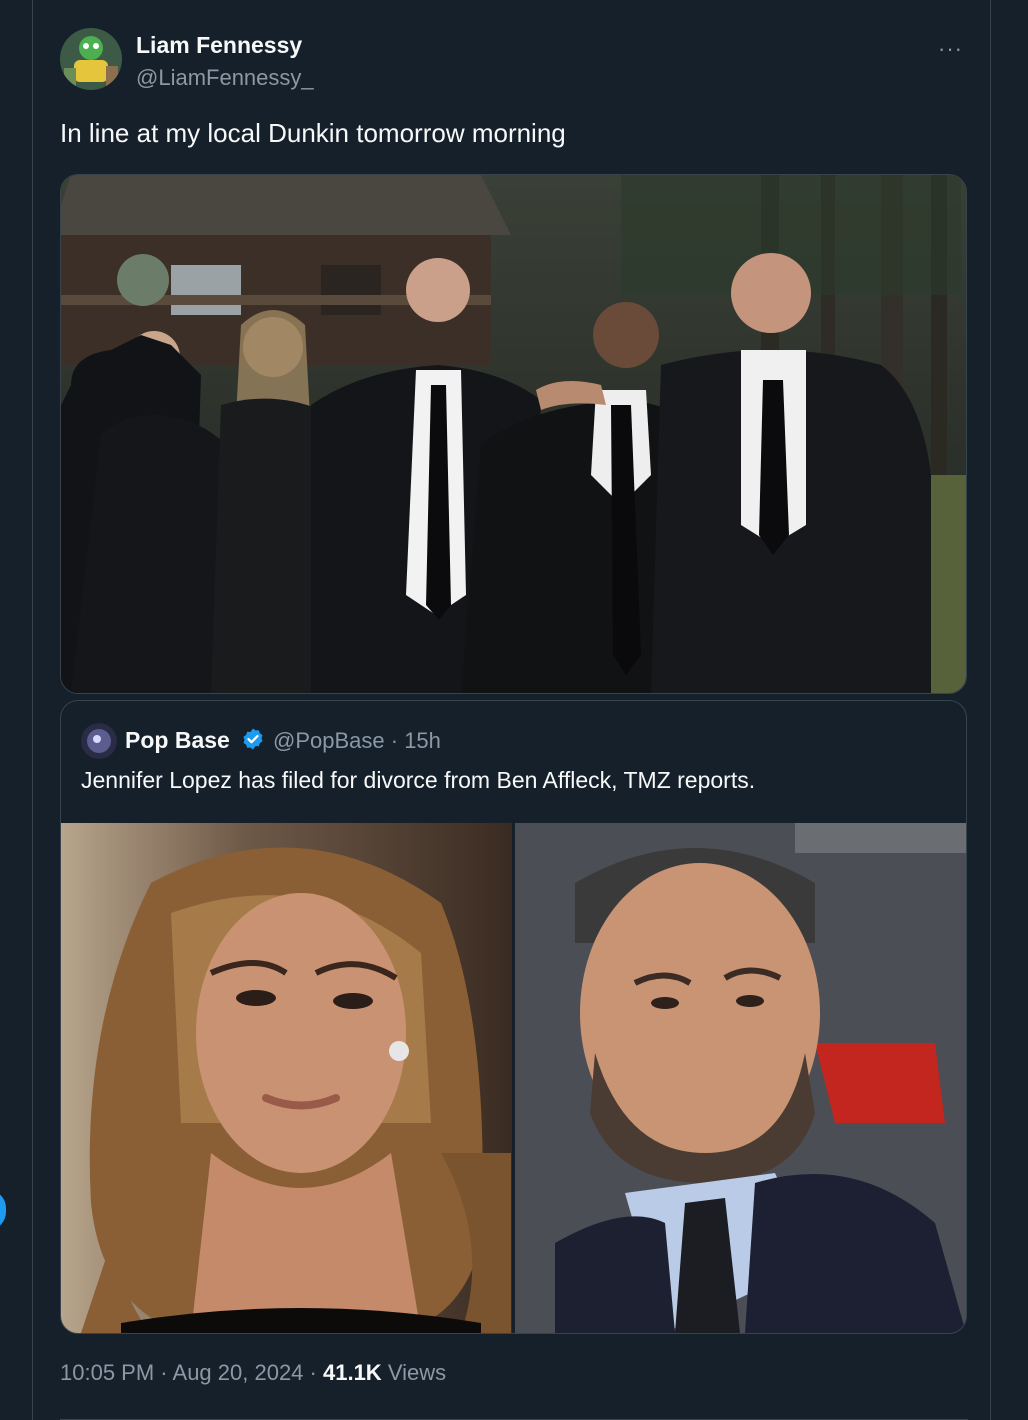 This screenshot has width=1028, height=1420. What do you see at coordinates (91, 59) in the screenshot?
I see `author-avatar` at bounding box center [91, 59].